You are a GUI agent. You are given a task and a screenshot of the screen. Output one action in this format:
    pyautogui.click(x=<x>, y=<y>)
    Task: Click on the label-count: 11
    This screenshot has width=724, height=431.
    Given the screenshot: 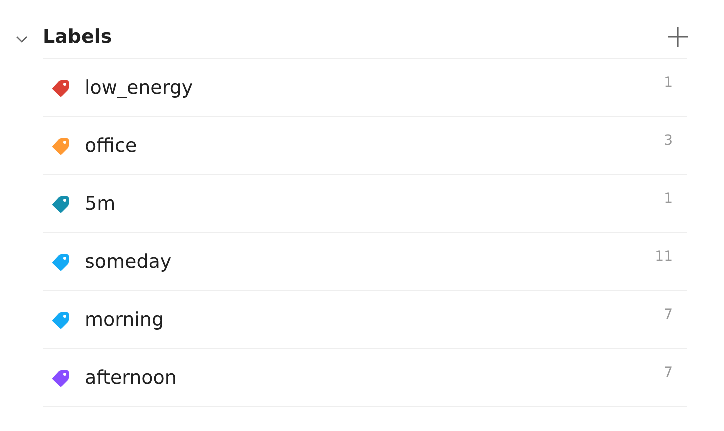 What is the action you would take?
    pyautogui.click(x=664, y=257)
    